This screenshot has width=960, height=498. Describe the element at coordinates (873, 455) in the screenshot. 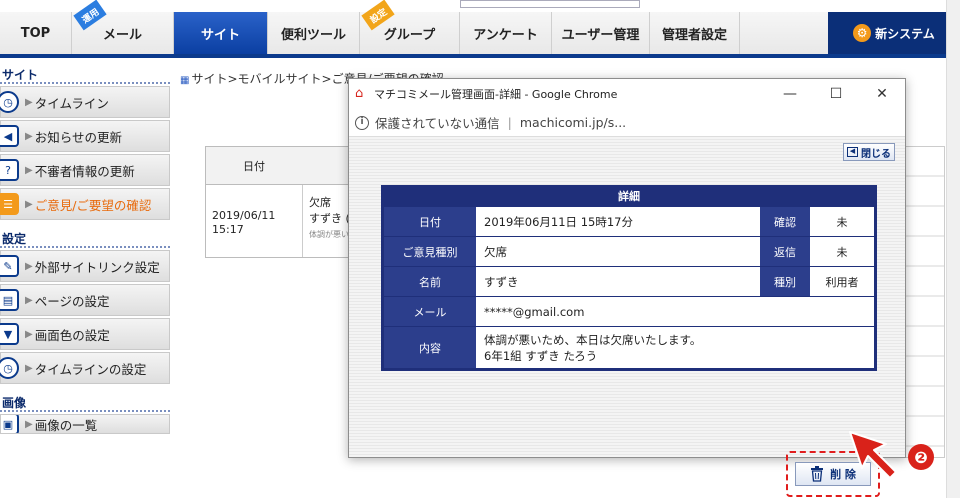

I see `cursor-arrow-icon` at that location.